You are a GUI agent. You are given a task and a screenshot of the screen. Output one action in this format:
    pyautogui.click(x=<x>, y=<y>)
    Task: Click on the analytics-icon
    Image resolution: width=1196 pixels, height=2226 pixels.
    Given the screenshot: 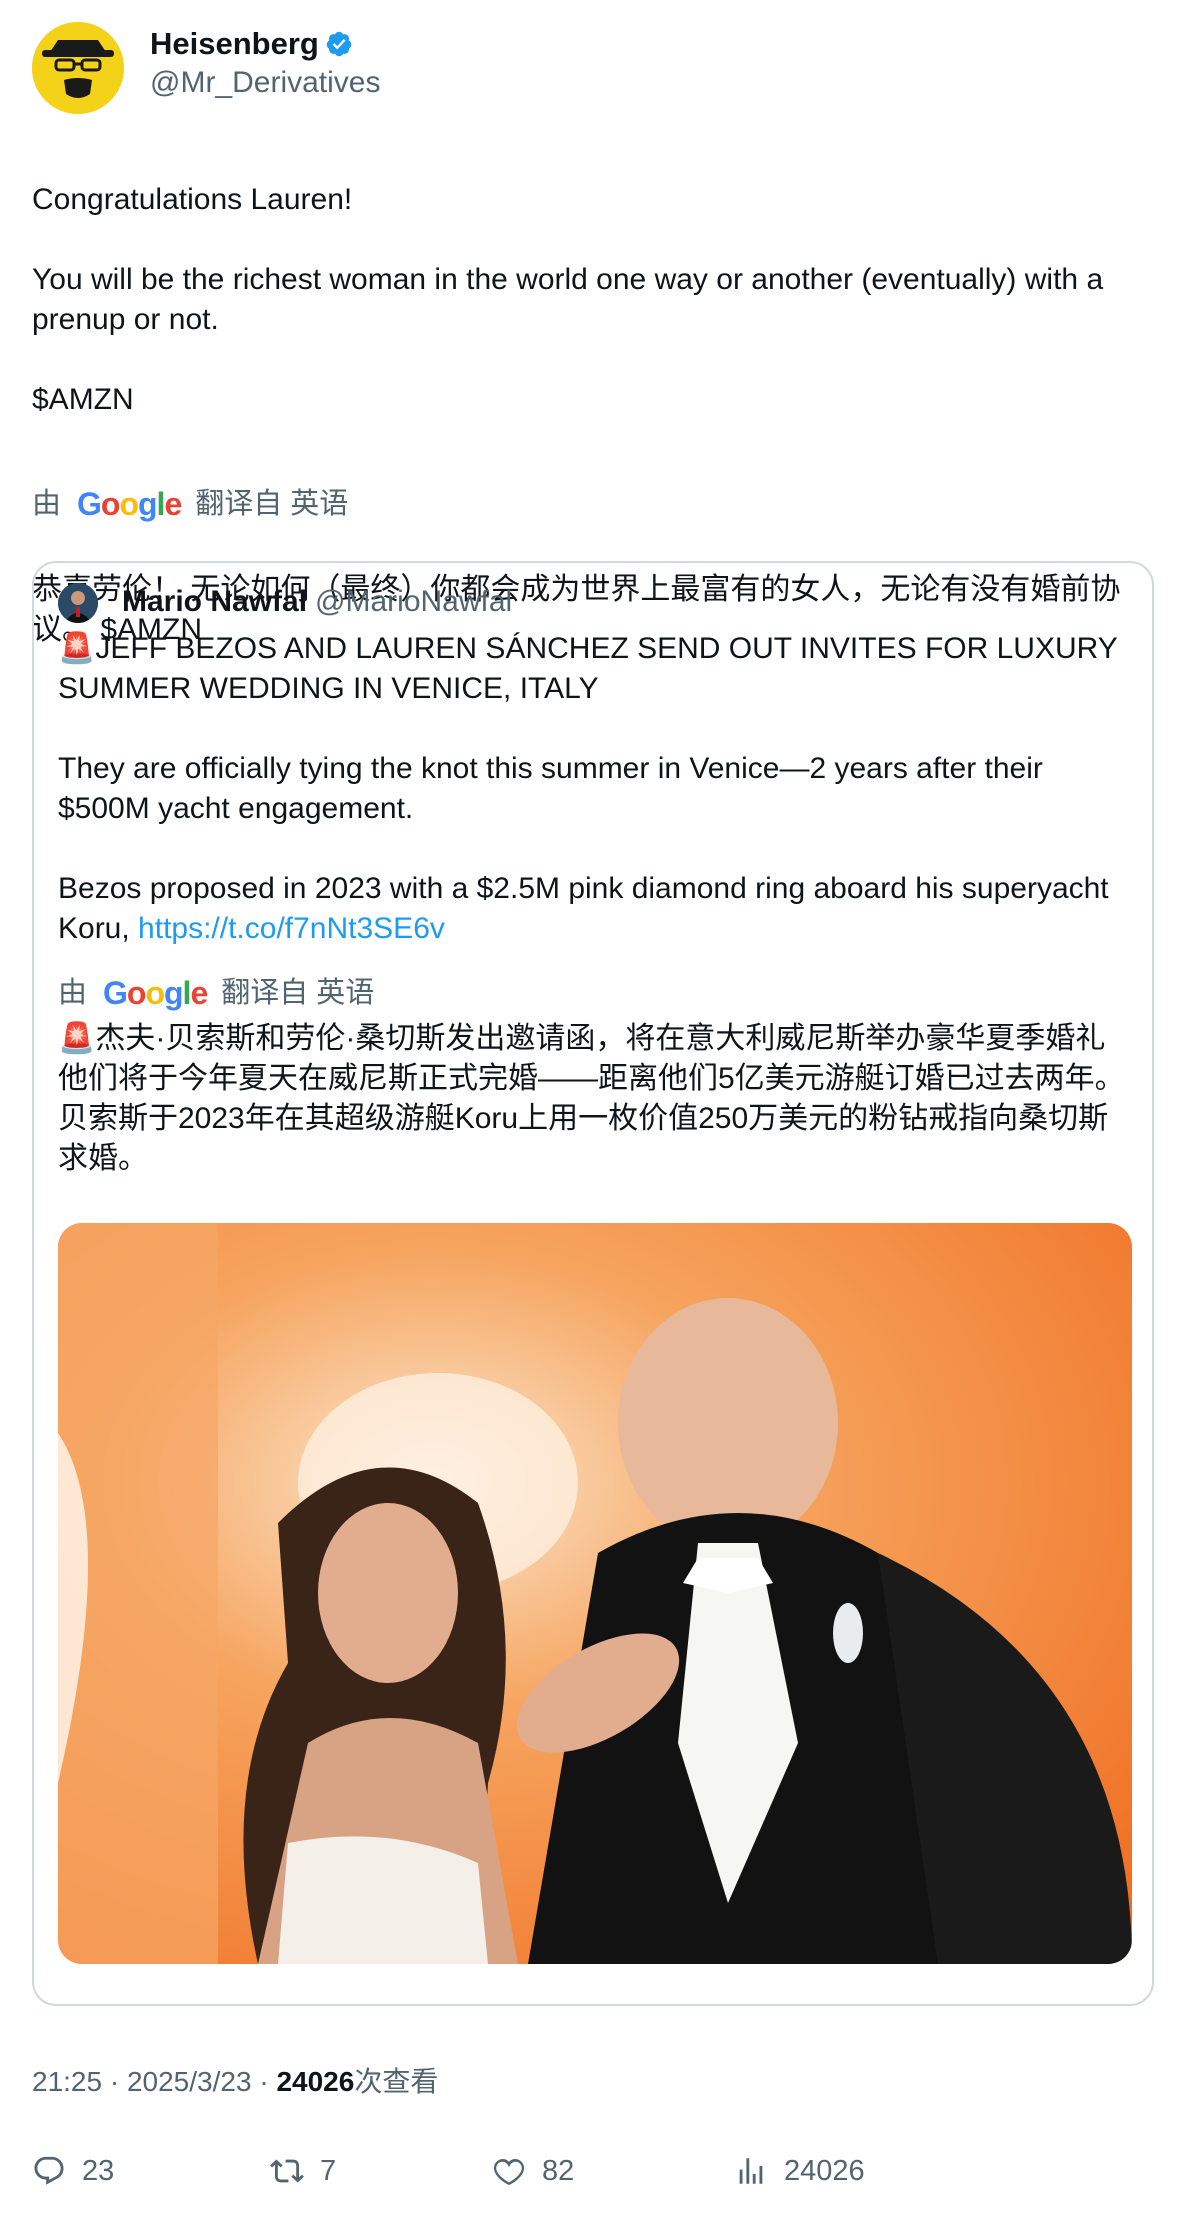 What is the action you would take?
    pyautogui.click(x=751, y=2171)
    